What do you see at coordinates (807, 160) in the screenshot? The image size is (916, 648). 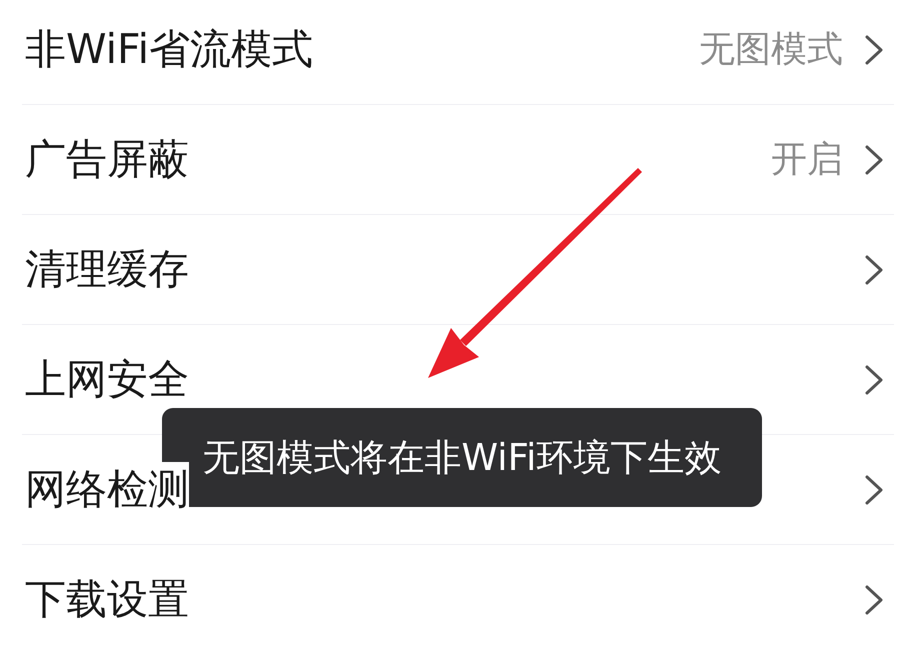 I see `settings-value: 开启` at bounding box center [807, 160].